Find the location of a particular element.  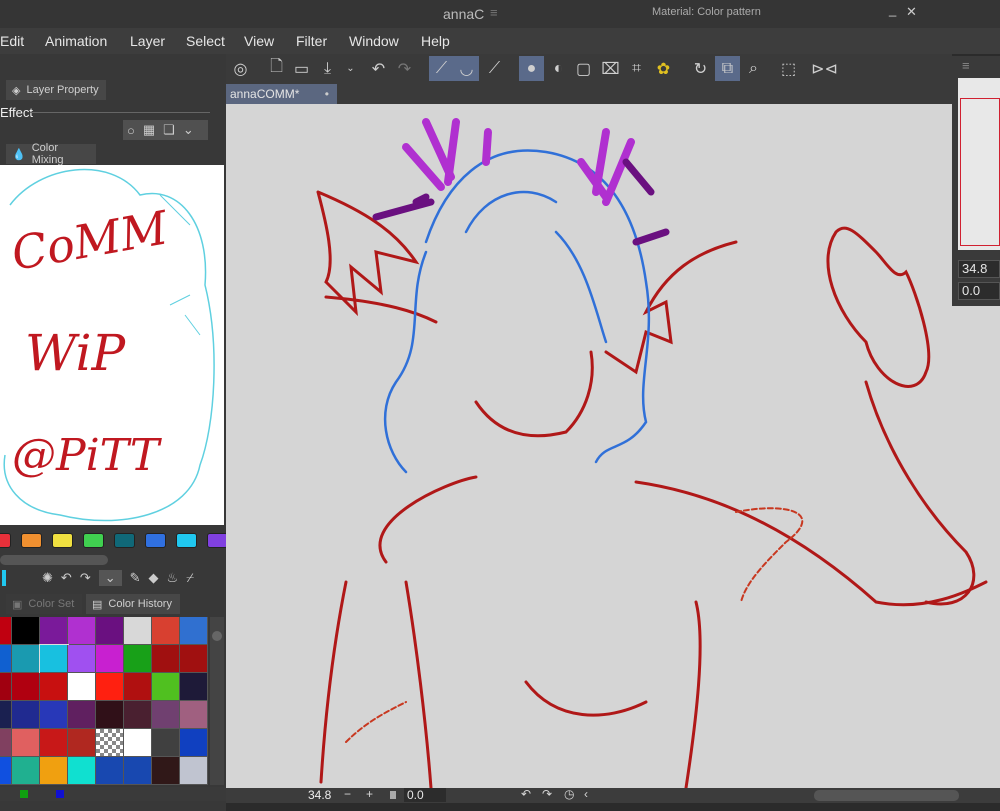

zoom-value: 34.8 is located at coordinates (319, 795).